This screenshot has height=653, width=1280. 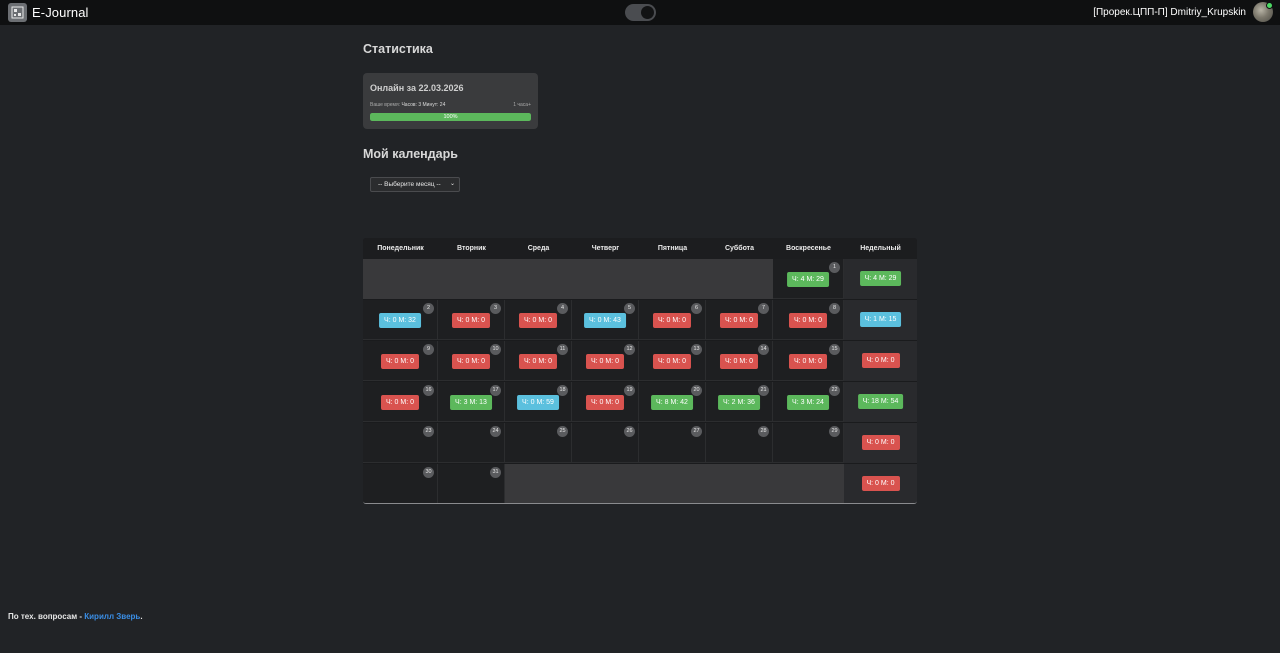 What do you see at coordinates (763, 308) in the screenshot?
I see `day-number: 7` at bounding box center [763, 308].